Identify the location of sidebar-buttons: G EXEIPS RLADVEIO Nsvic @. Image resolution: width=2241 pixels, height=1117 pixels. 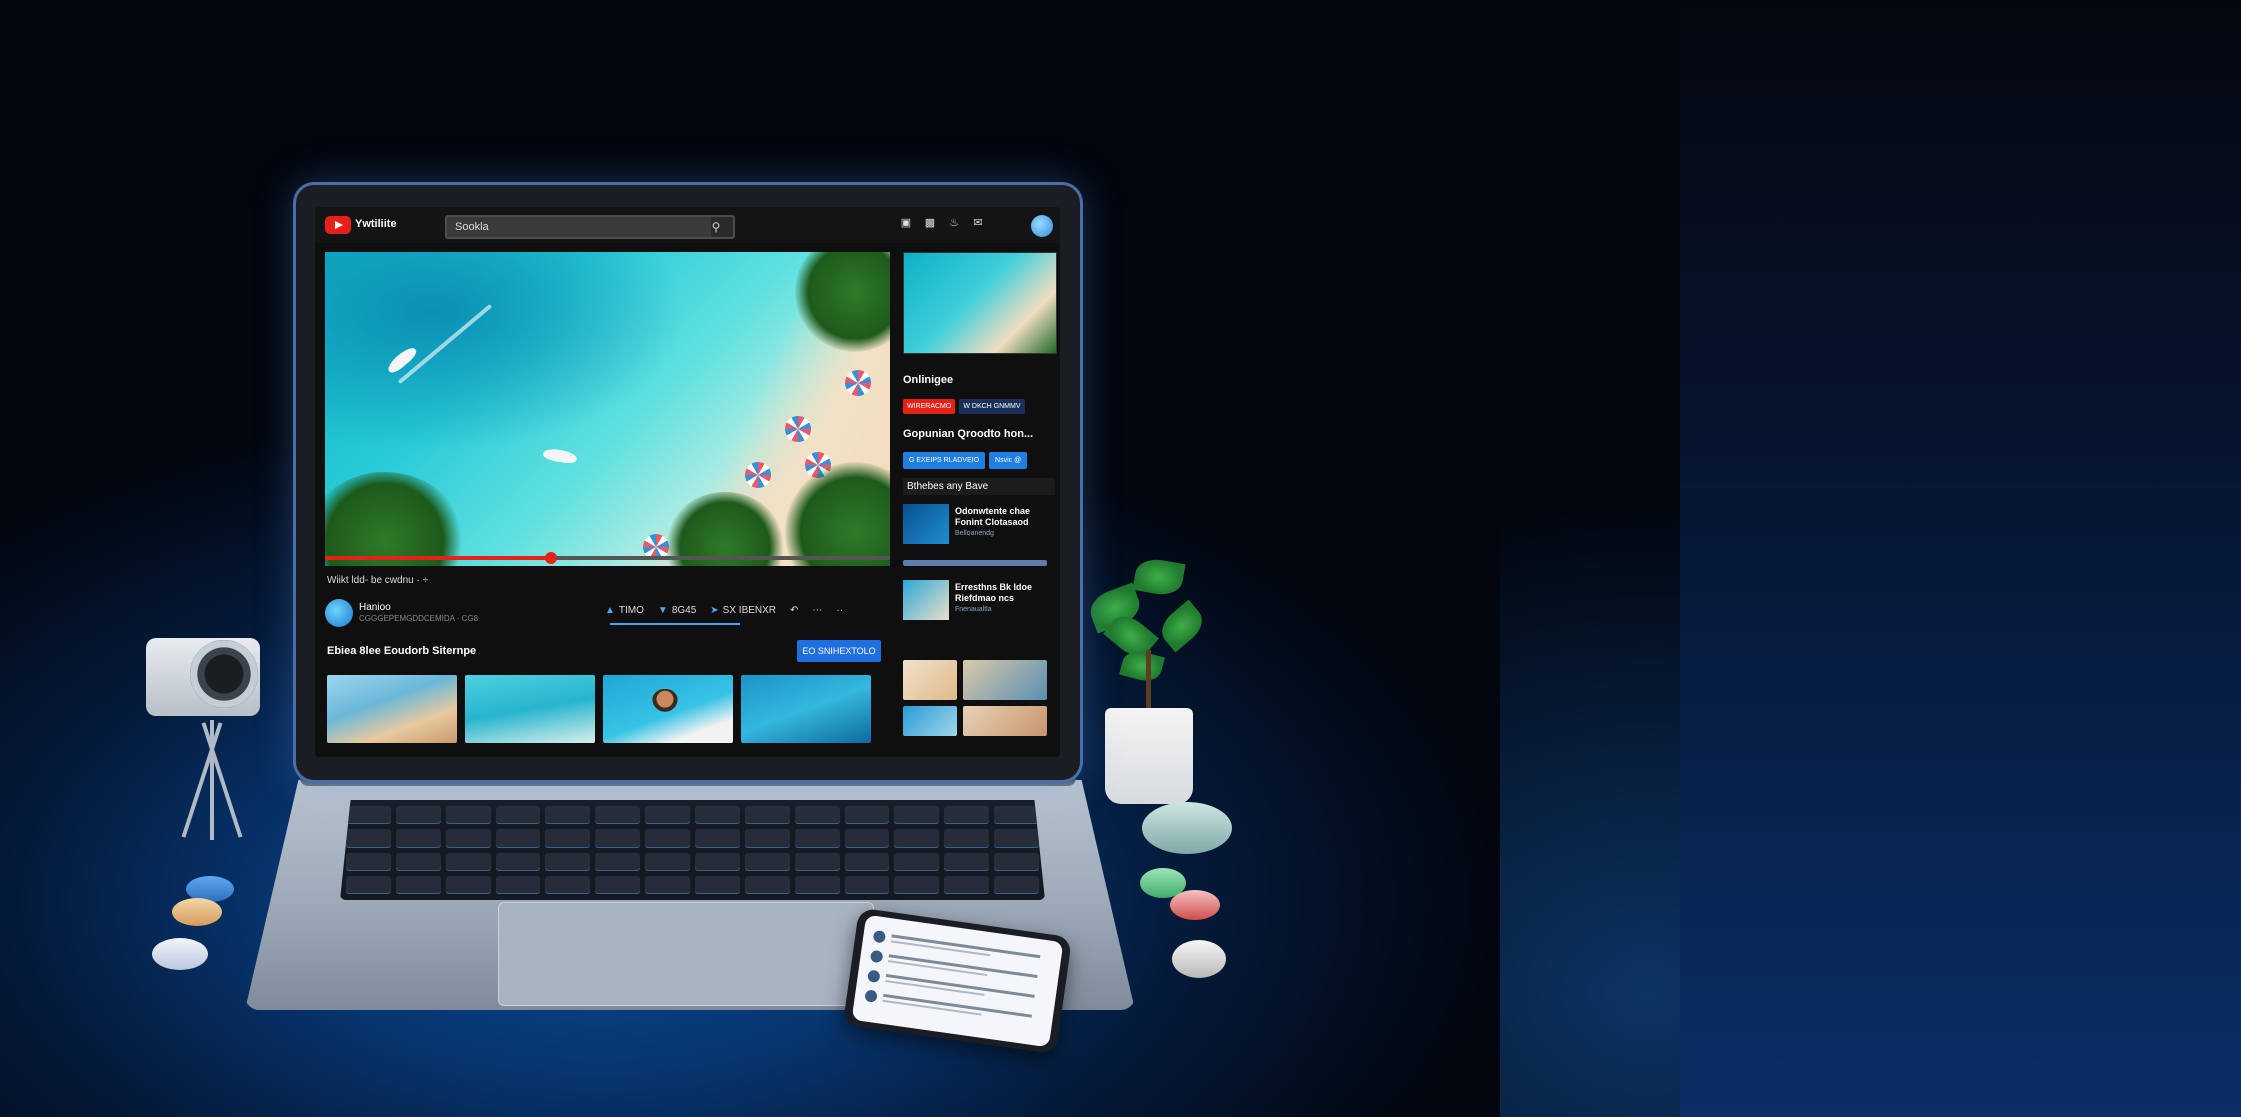
(965, 460).